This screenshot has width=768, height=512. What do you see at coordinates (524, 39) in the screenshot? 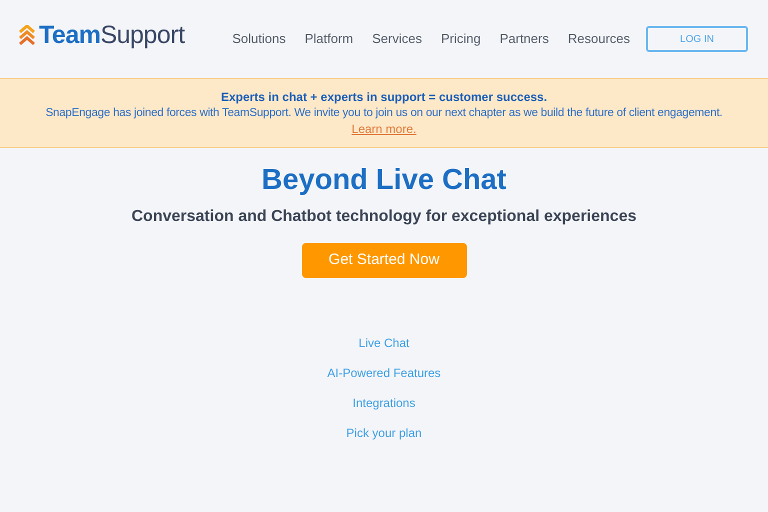
I see `nav-link: Partners` at bounding box center [524, 39].